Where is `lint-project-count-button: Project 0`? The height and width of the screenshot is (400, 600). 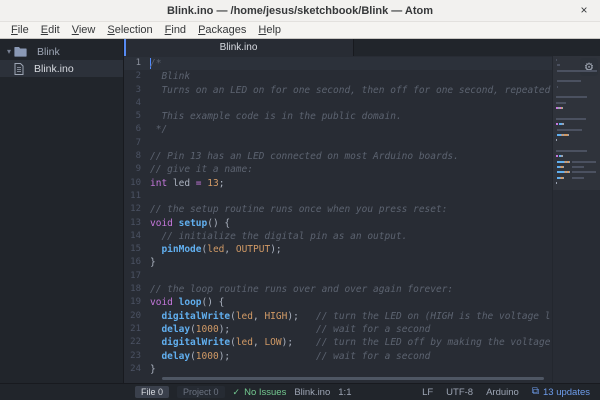 lint-project-count-button: Project 0 is located at coordinates (201, 392).